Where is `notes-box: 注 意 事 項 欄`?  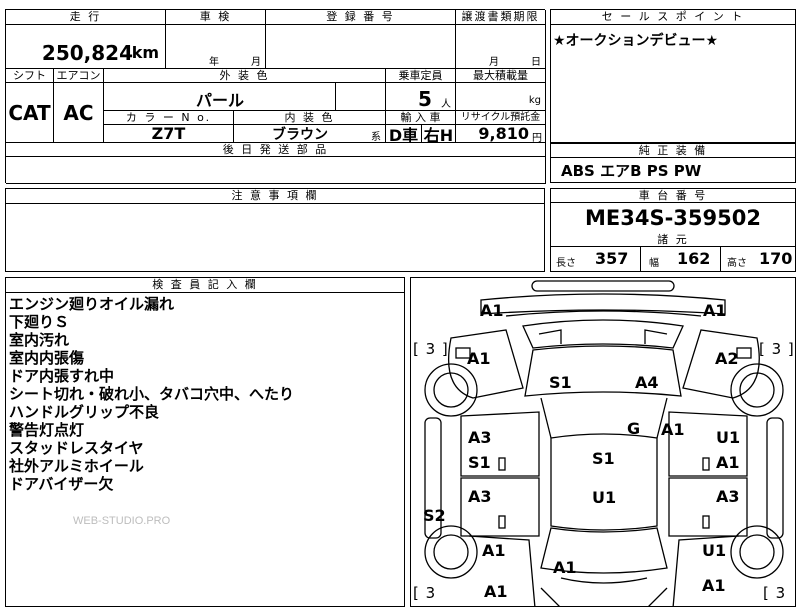 notes-box: 注 意 事 項 欄 is located at coordinates (275, 230).